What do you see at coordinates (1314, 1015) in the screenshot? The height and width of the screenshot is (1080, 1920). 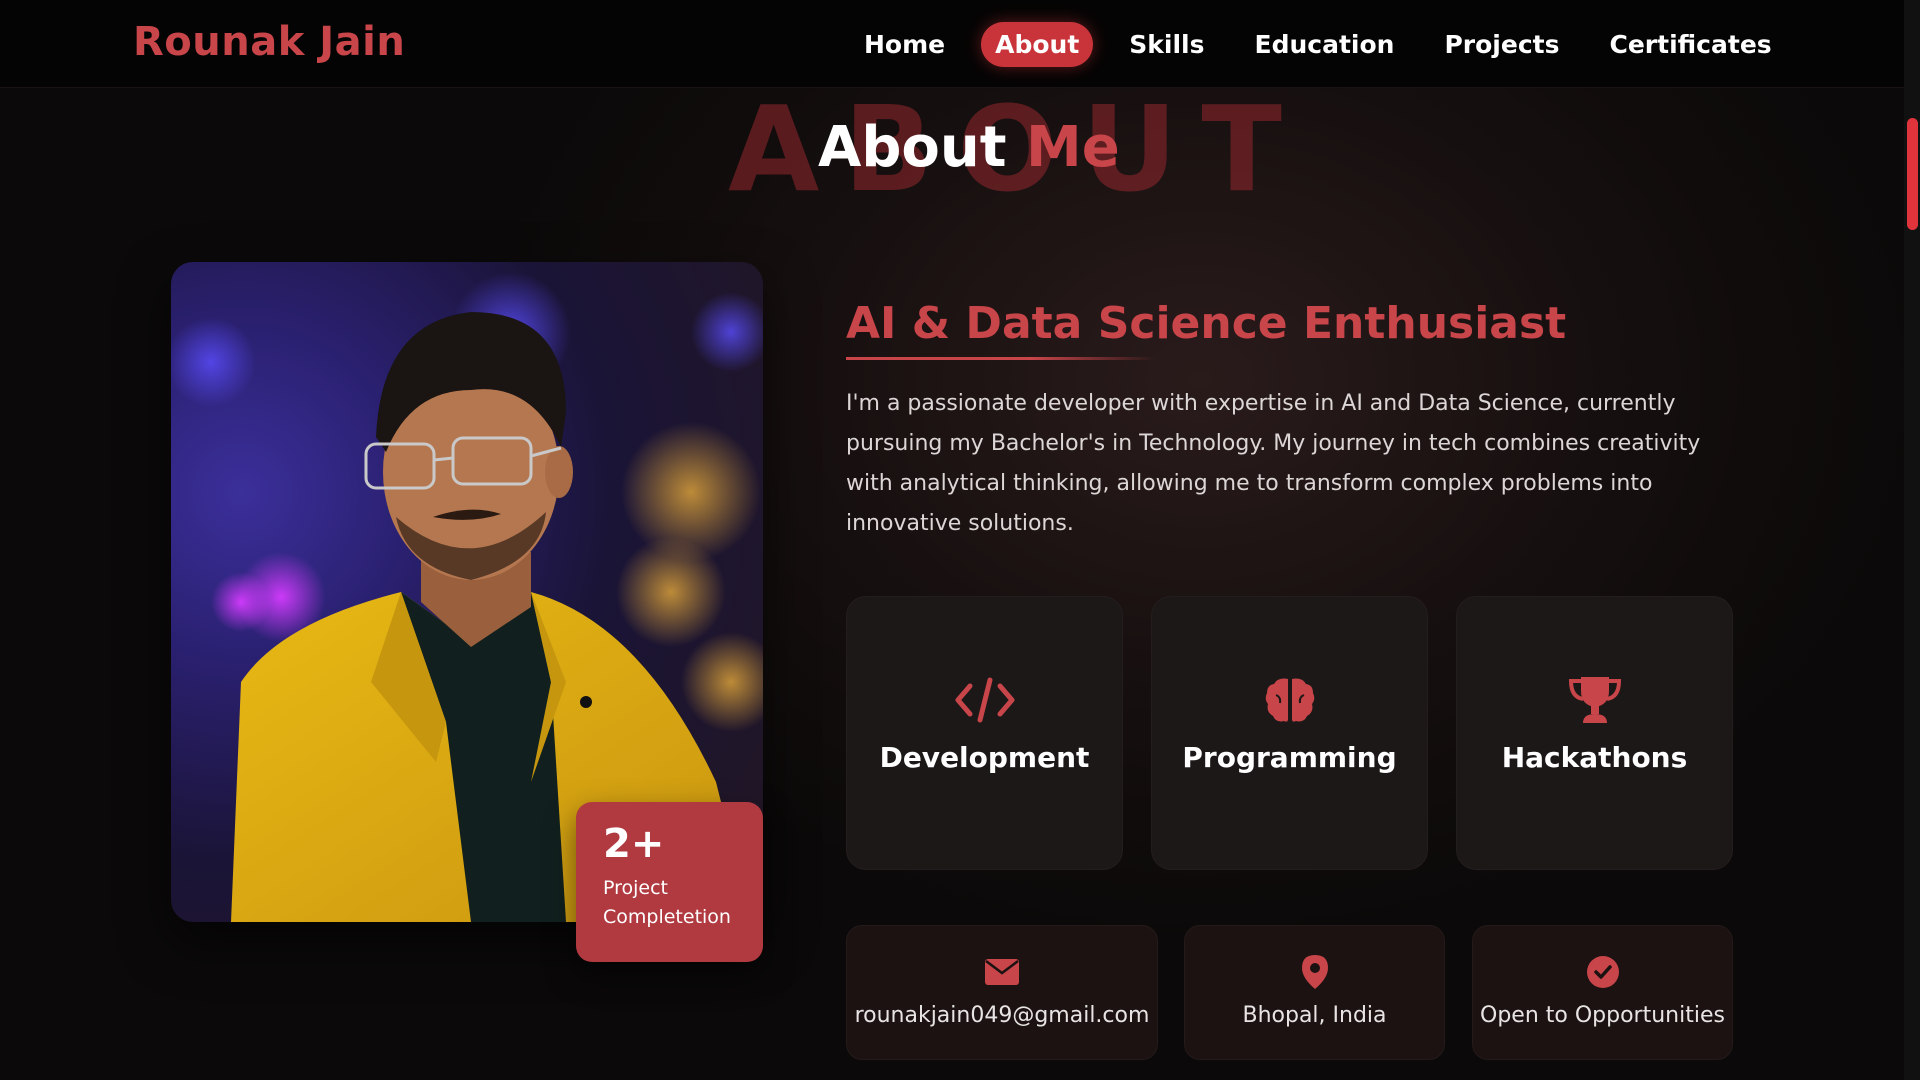 I see `location-text: Bhopal, India` at bounding box center [1314, 1015].